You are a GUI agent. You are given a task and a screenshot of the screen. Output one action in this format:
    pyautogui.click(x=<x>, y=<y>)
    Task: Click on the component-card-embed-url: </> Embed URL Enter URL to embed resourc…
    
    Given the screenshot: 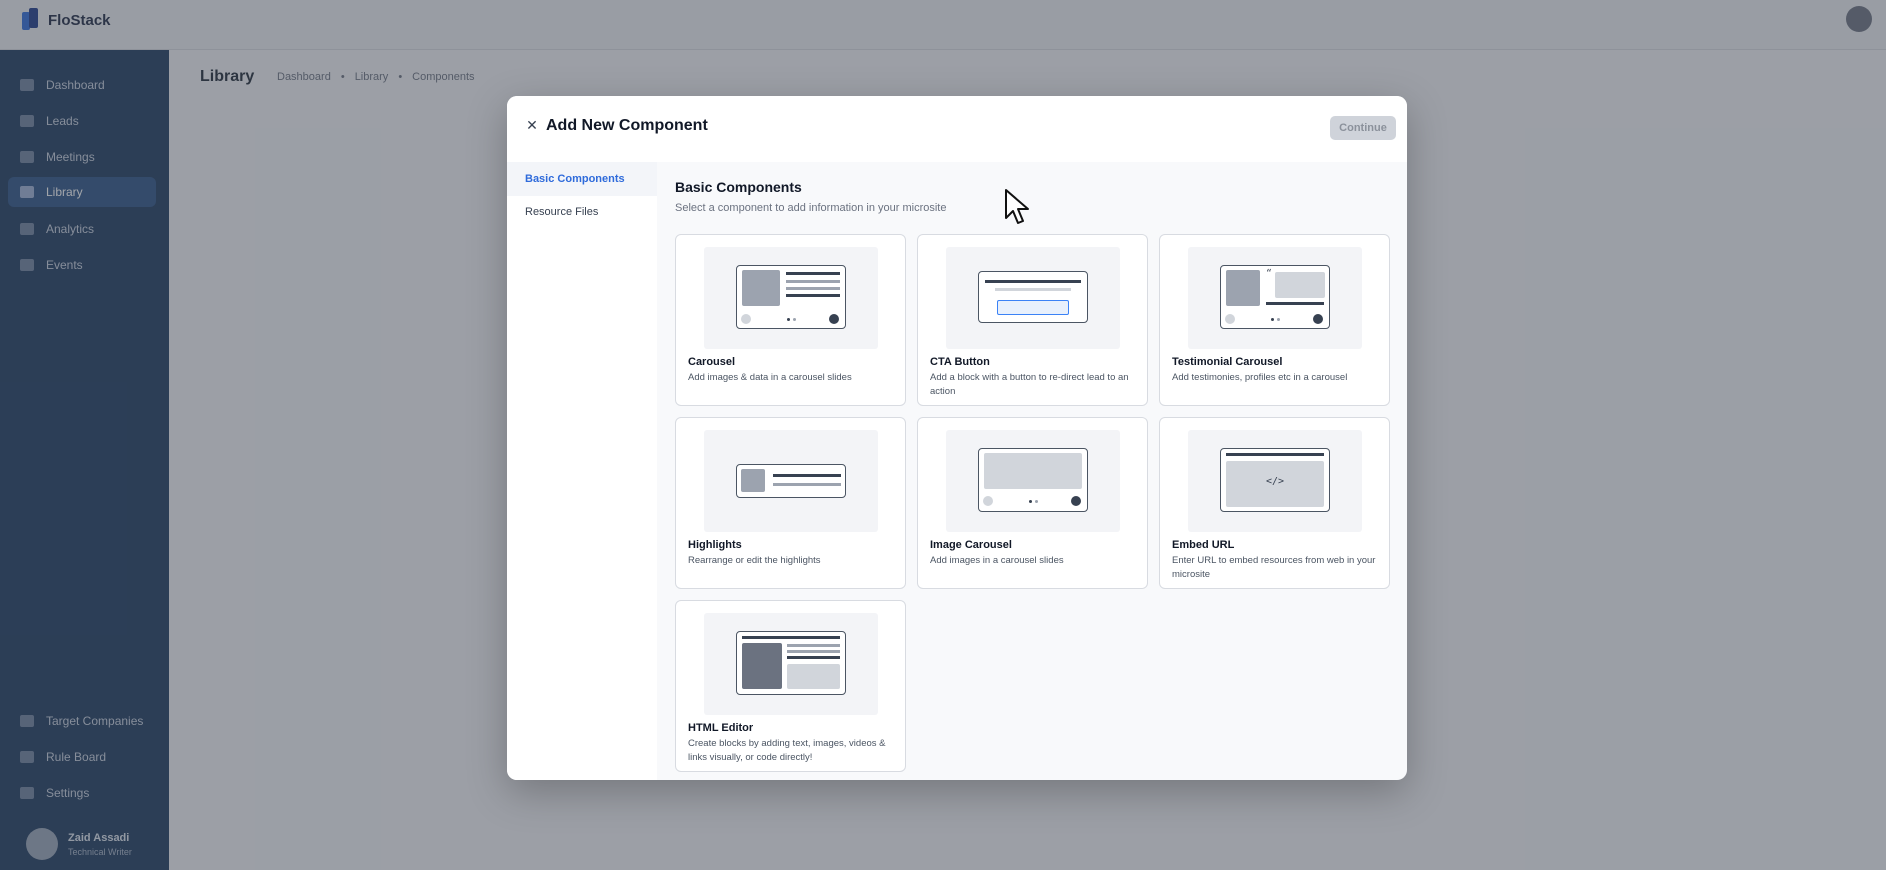 What is the action you would take?
    pyautogui.click(x=1274, y=503)
    